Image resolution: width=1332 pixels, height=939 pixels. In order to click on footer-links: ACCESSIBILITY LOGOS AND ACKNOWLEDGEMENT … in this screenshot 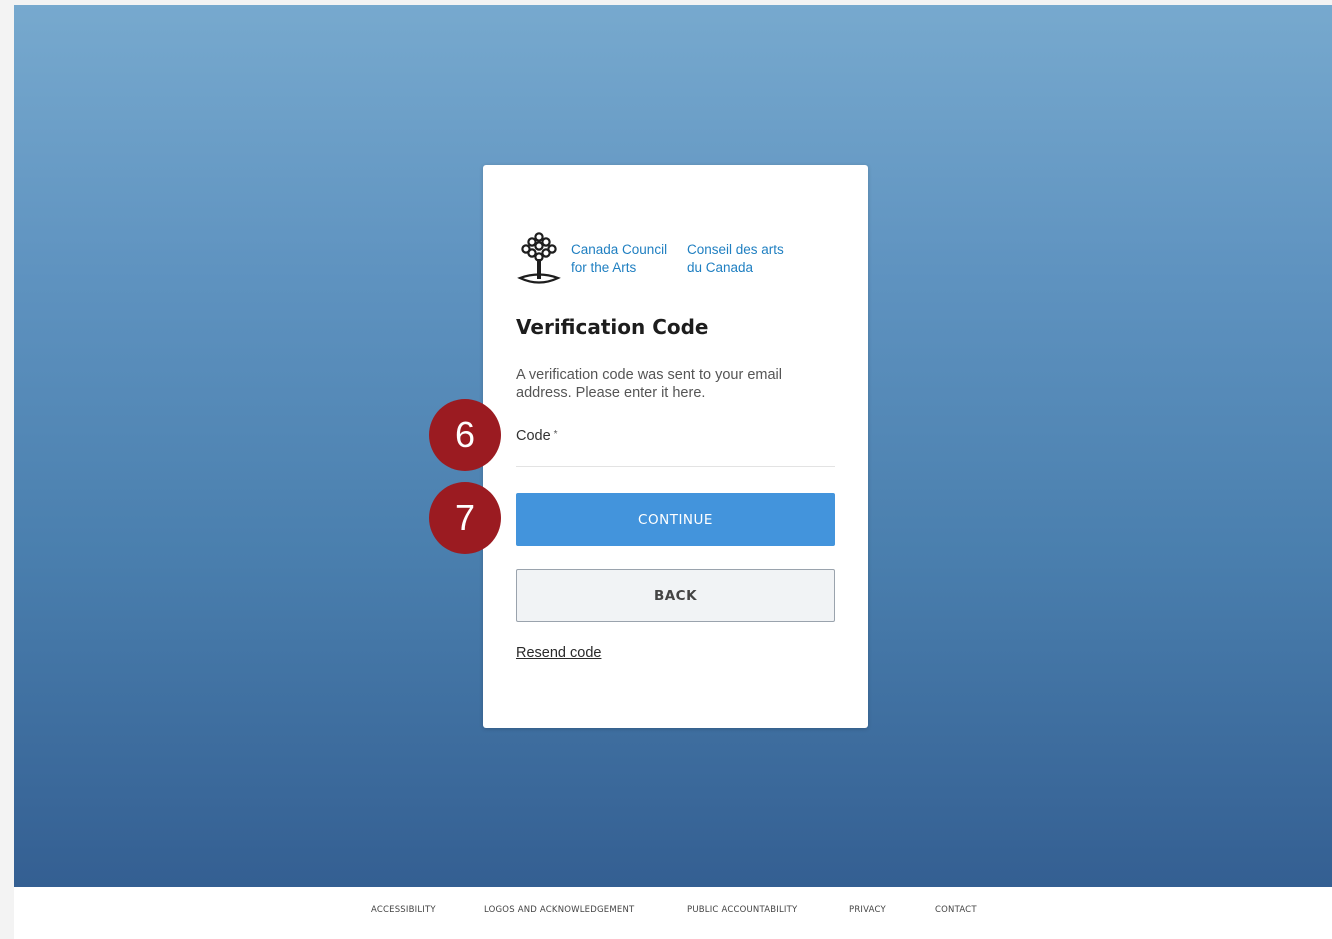, I will do `click(659, 912)`.